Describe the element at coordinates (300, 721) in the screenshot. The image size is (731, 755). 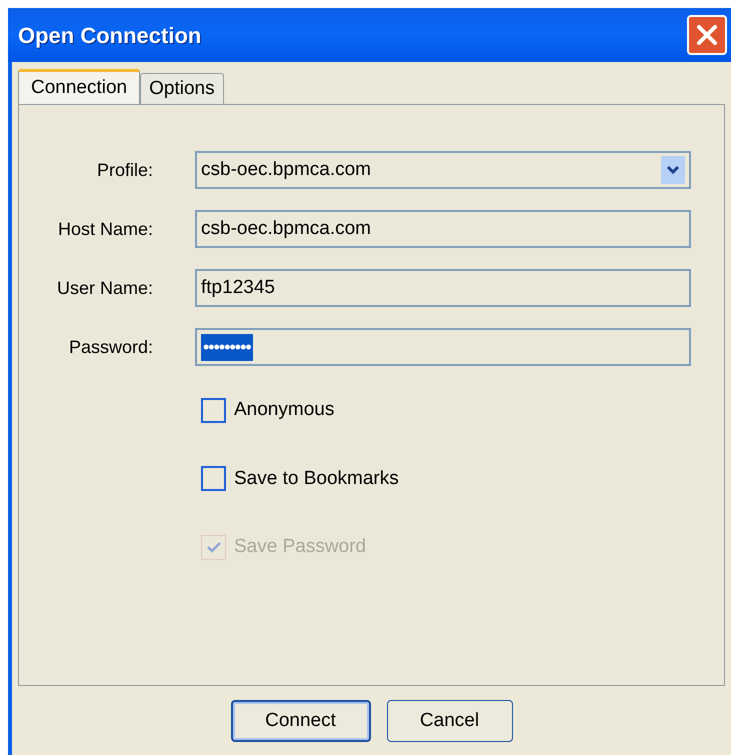
I see `dialog-button: Connect` at that location.